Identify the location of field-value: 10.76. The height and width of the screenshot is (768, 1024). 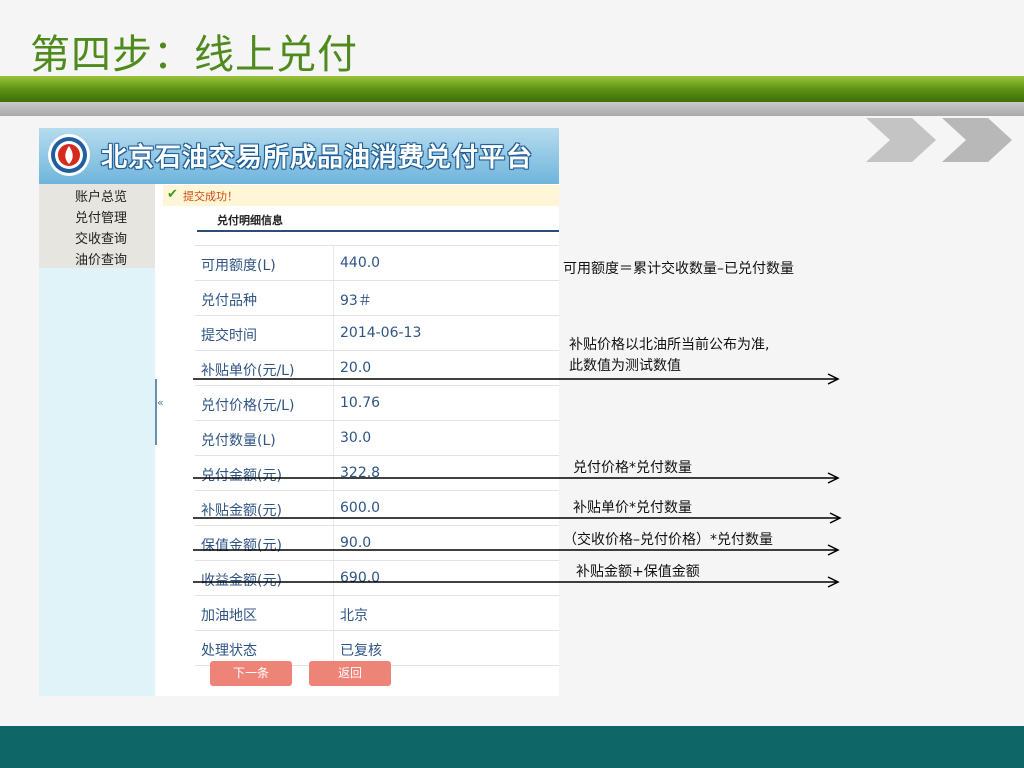
(360, 403).